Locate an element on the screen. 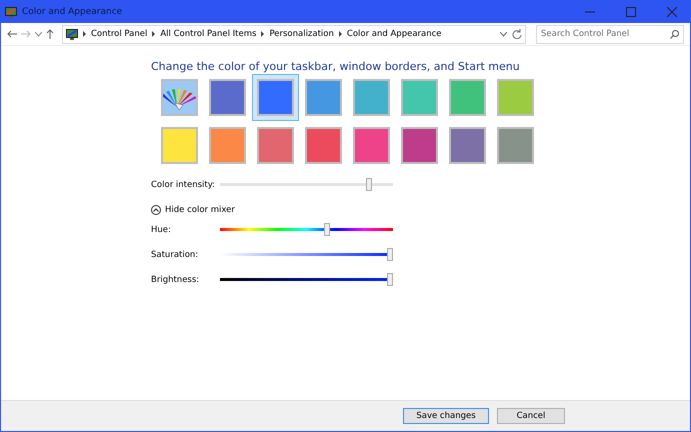  maximize-icon is located at coordinates (631, 12).